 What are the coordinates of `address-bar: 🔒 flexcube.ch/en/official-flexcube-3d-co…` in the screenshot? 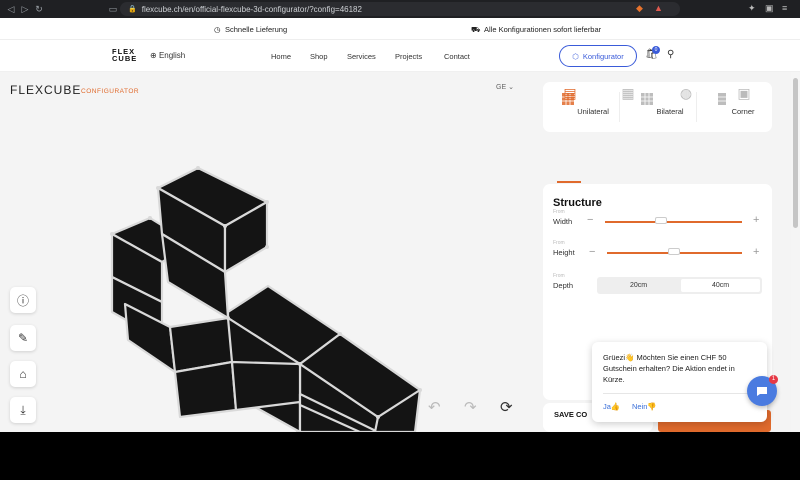 It's located at (400, 9).